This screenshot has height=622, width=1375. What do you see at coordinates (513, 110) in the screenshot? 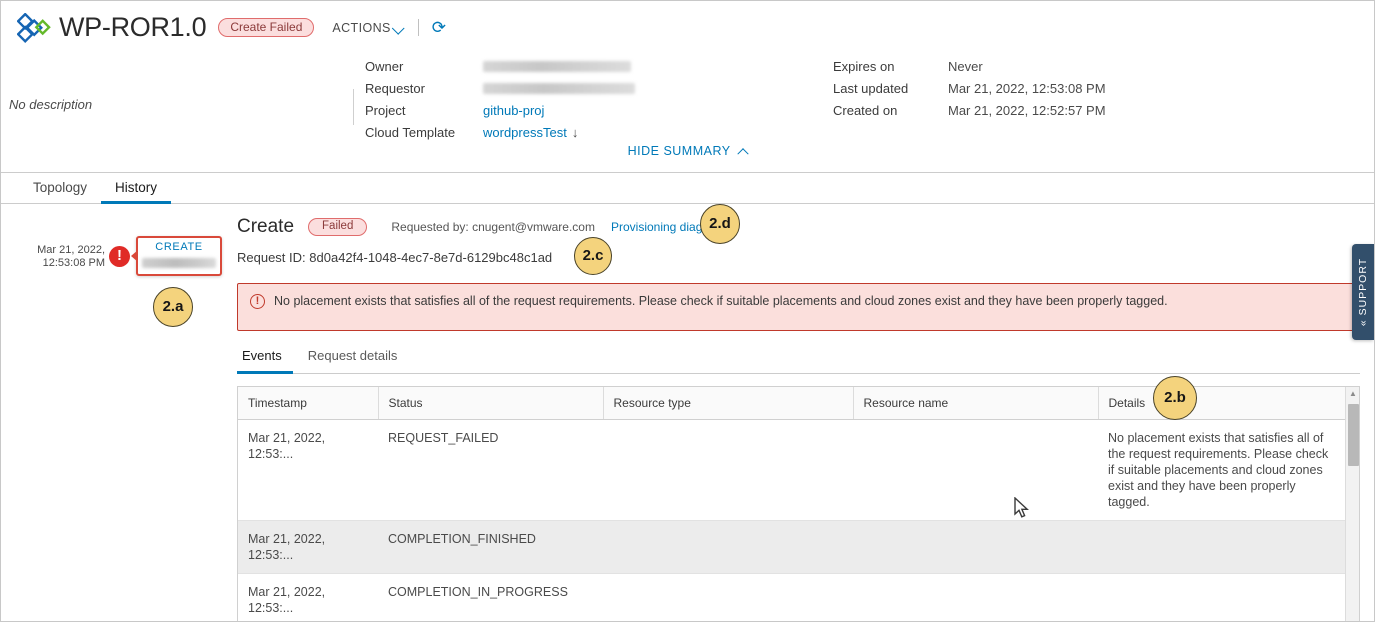
I see `project-link: github-proj` at bounding box center [513, 110].